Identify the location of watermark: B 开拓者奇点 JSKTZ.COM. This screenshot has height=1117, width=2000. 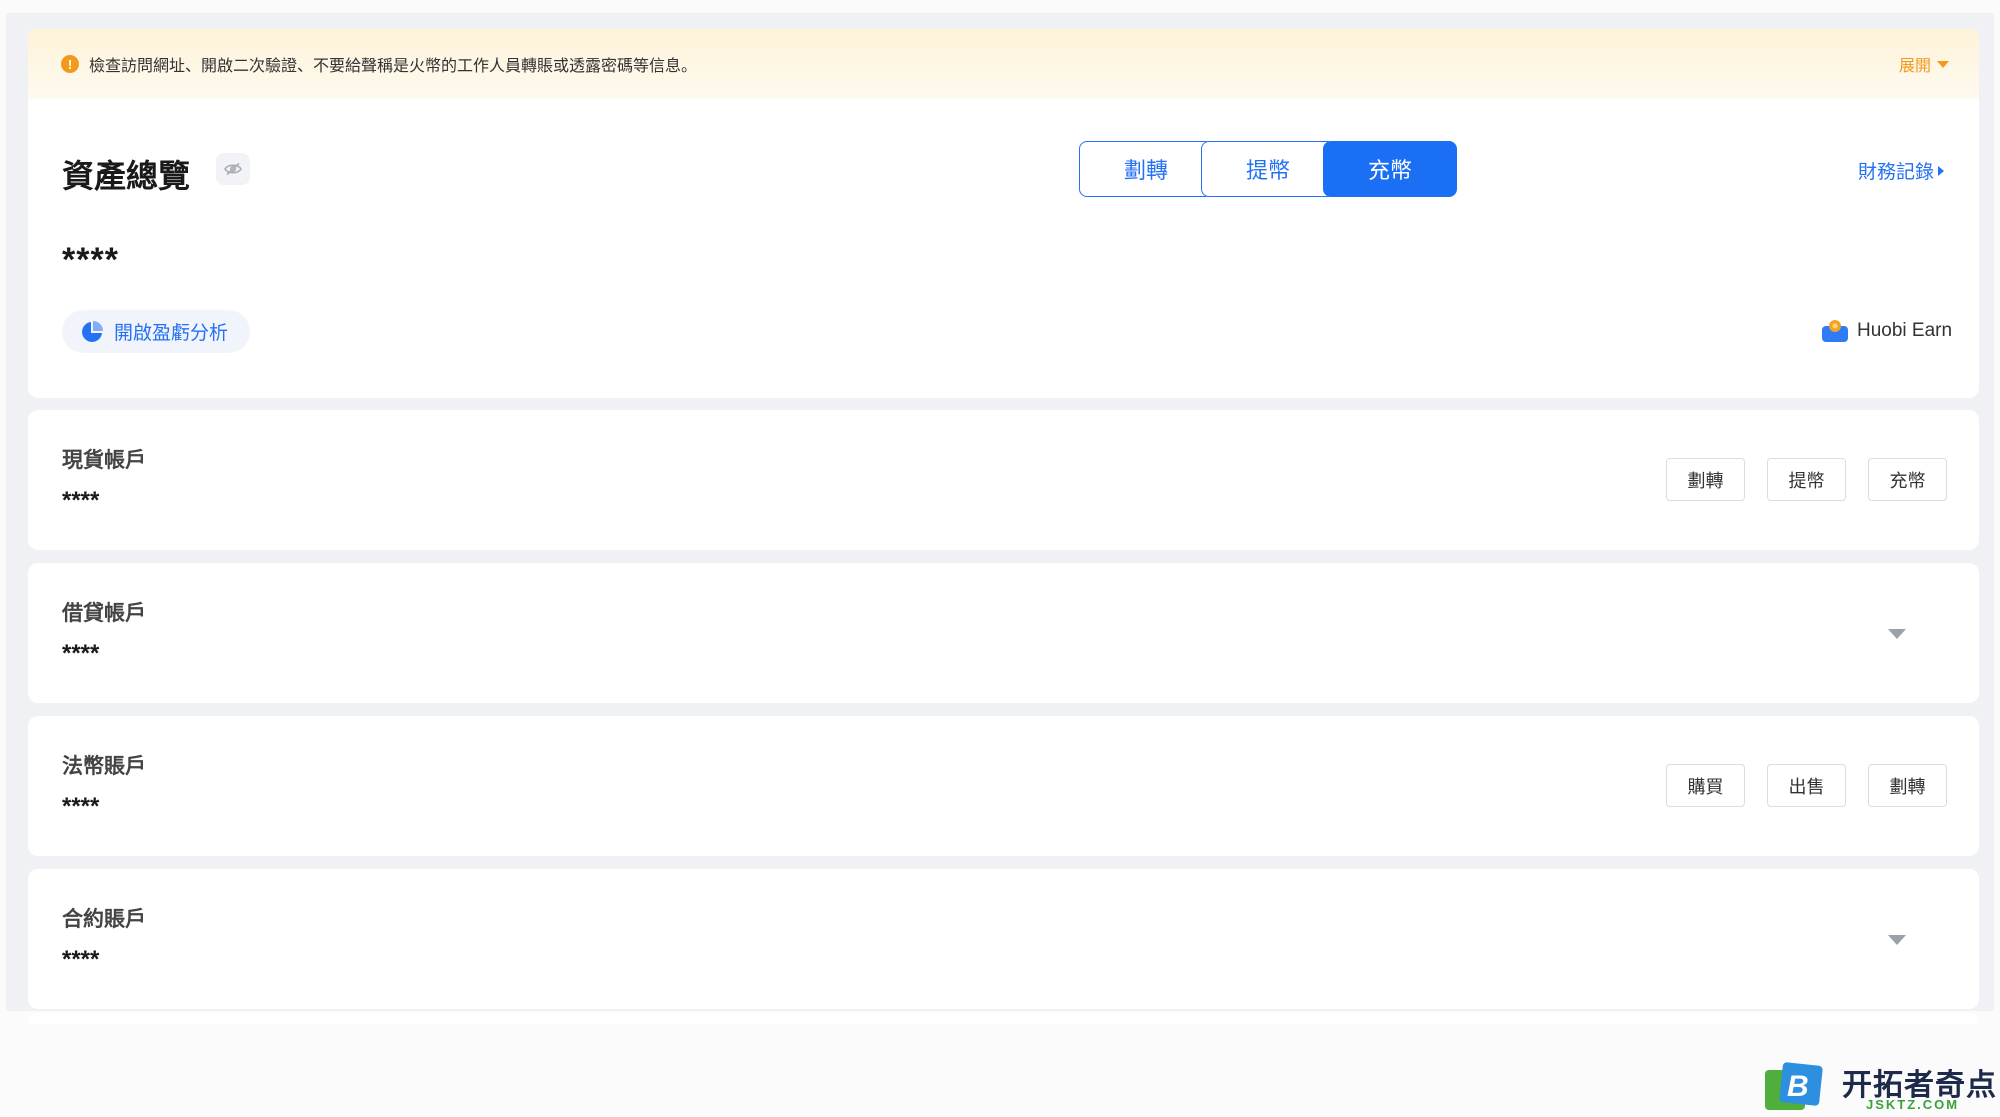
(1880, 1087).